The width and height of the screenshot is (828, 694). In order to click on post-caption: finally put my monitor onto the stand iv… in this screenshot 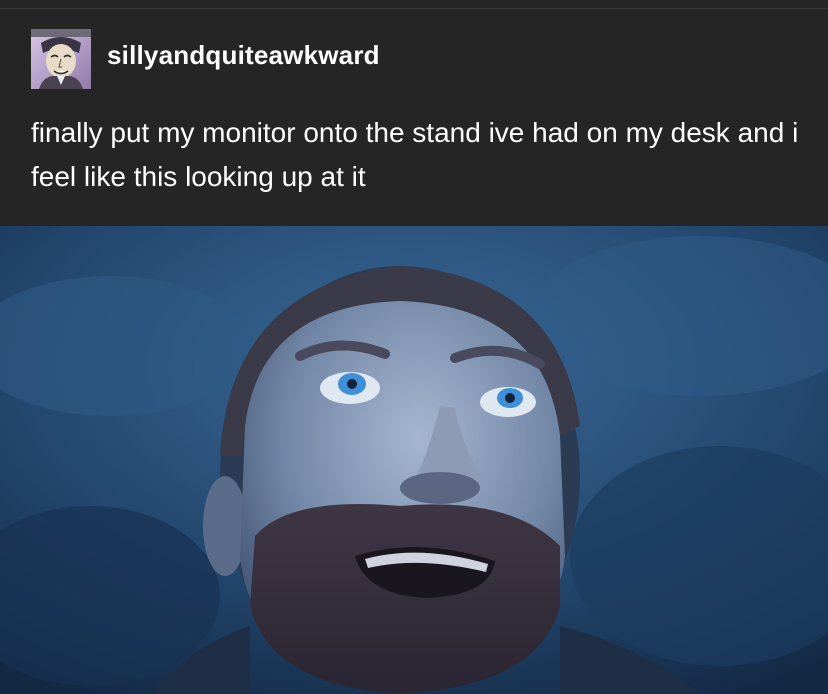, I will do `click(415, 154)`.